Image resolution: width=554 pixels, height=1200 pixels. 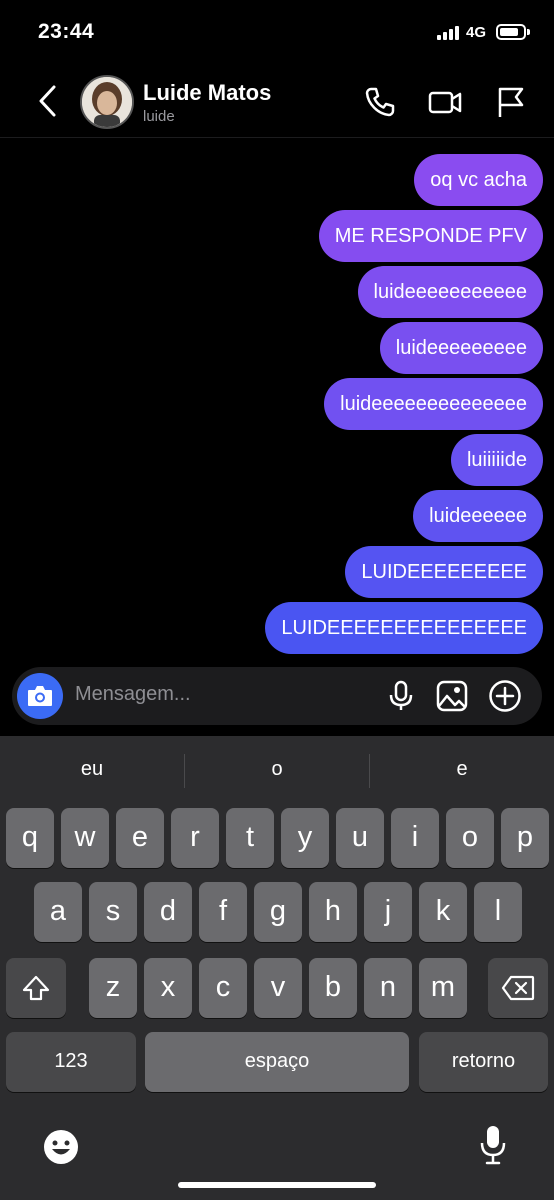 I want to click on key-c: c, so click(x=223, y=988).